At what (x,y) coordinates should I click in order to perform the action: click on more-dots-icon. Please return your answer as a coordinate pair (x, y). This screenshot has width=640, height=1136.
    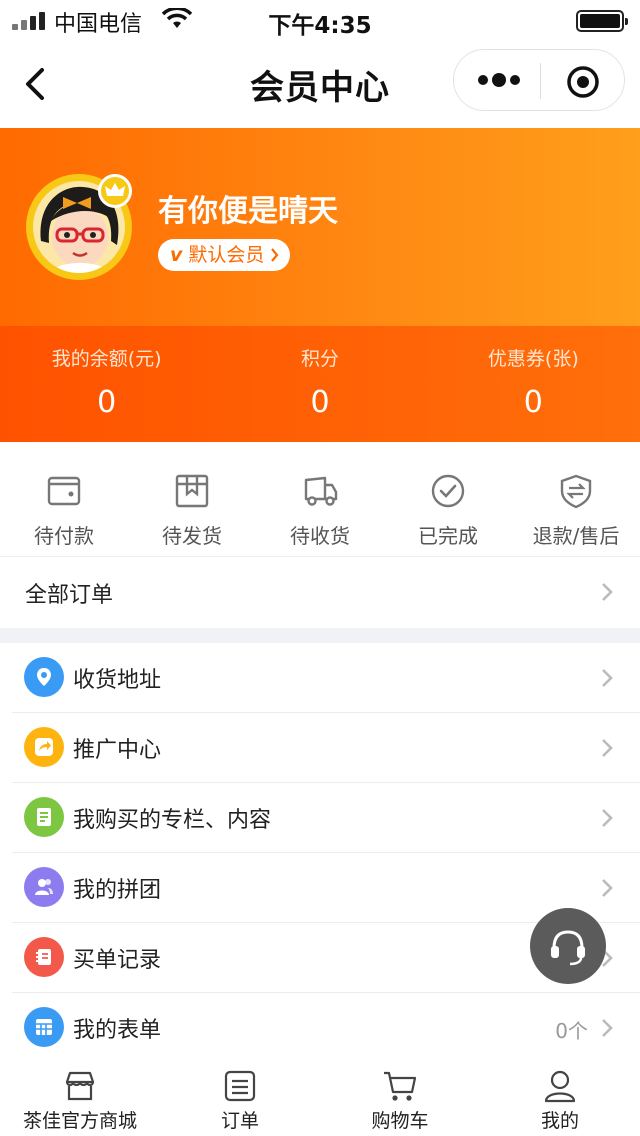
    Looking at the image, I should click on (499, 80).